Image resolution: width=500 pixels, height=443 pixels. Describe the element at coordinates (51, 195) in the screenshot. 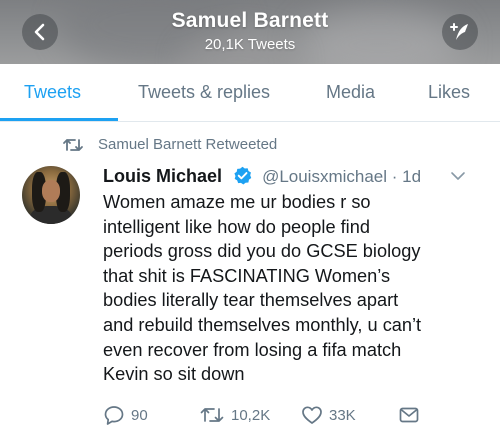

I see `avatar` at that location.